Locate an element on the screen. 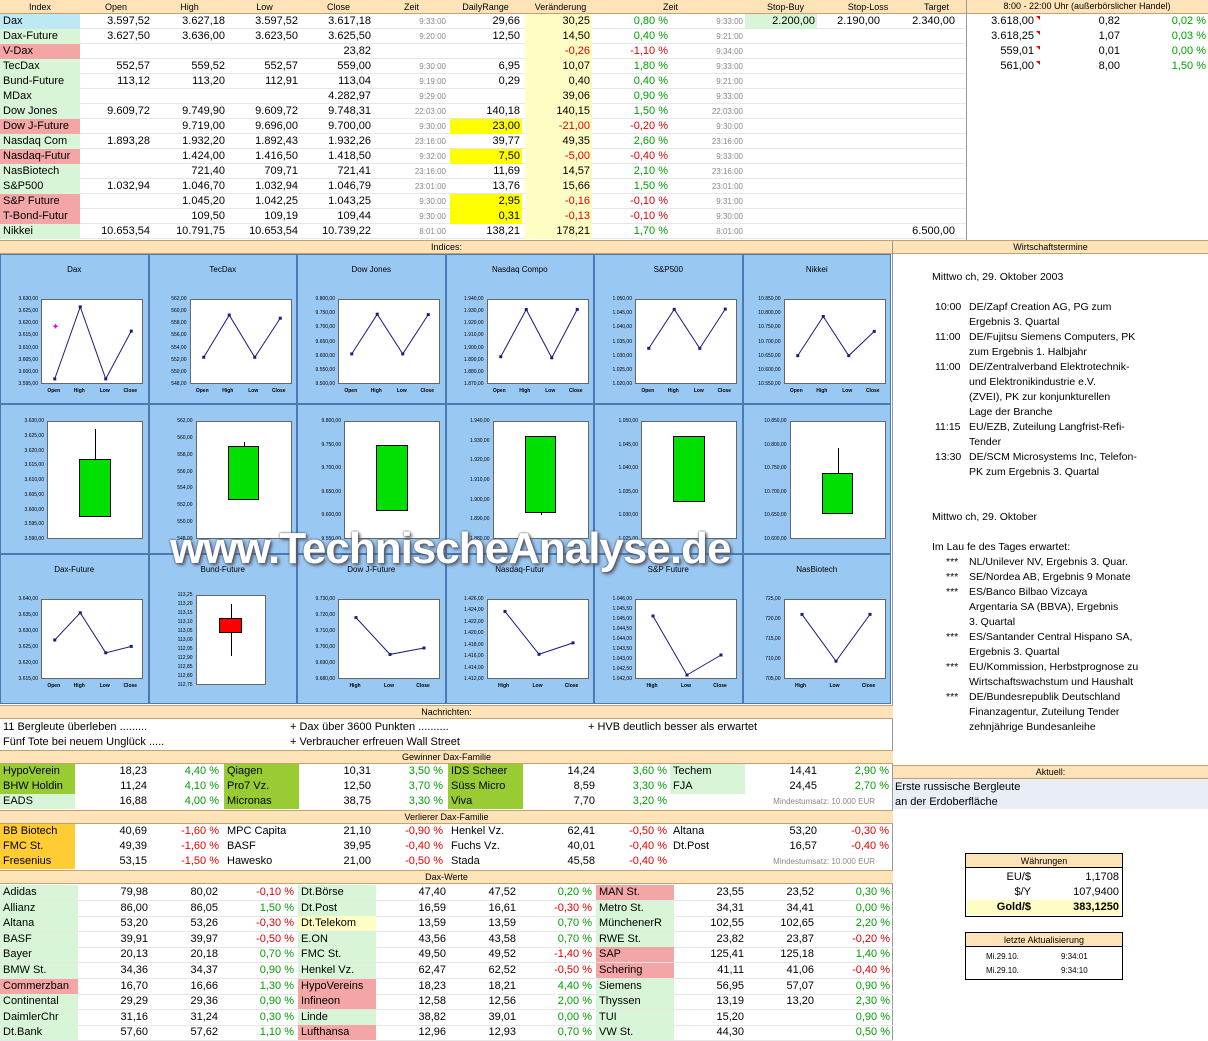 The width and height of the screenshot is (1208, 1041). dax-stock-name: Thyssen is located at coordinates (635, 1002).